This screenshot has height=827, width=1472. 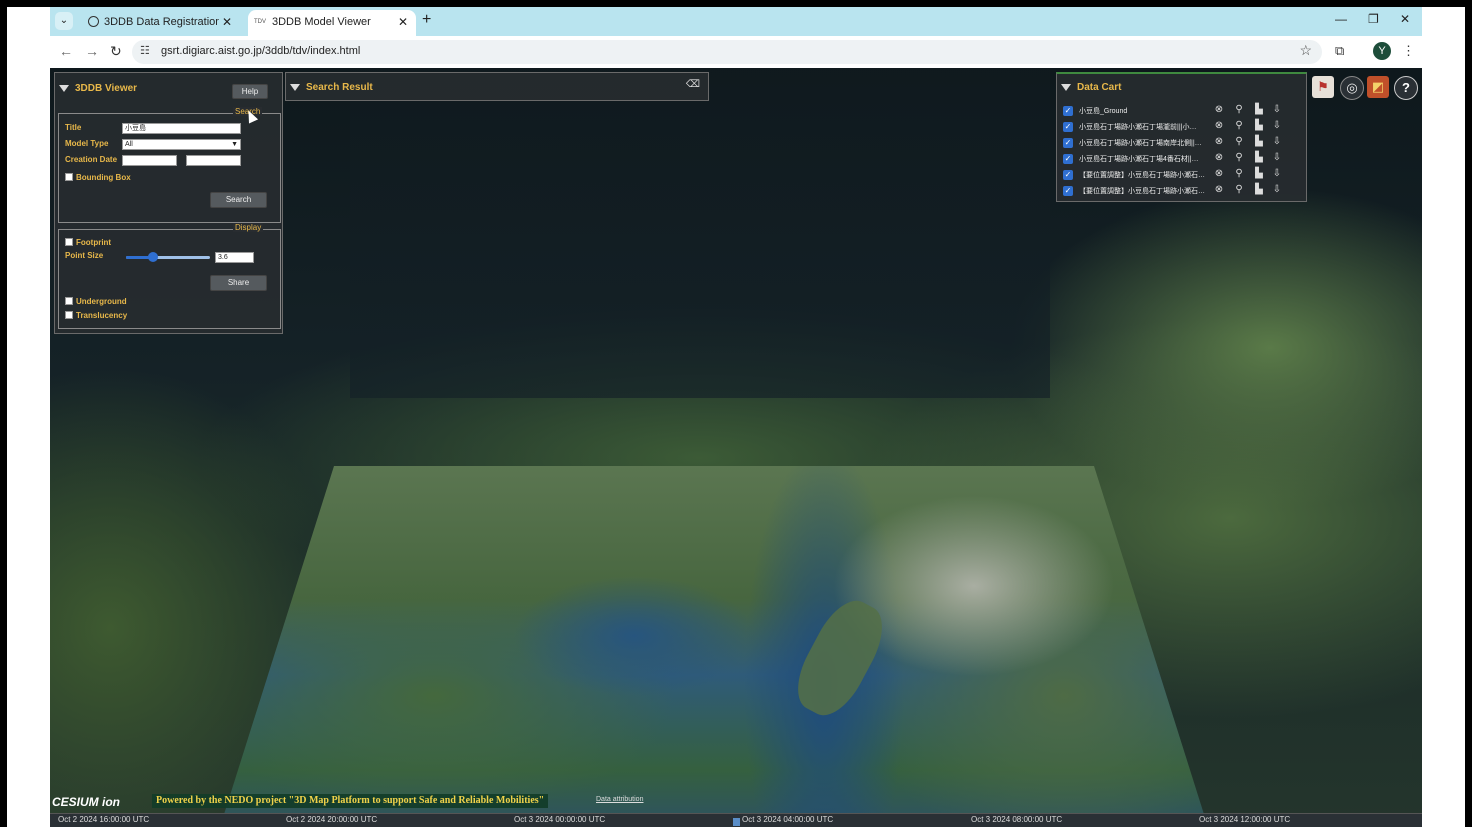 I want to click on point-size-label: Point Size, so click(x=84, y=255).